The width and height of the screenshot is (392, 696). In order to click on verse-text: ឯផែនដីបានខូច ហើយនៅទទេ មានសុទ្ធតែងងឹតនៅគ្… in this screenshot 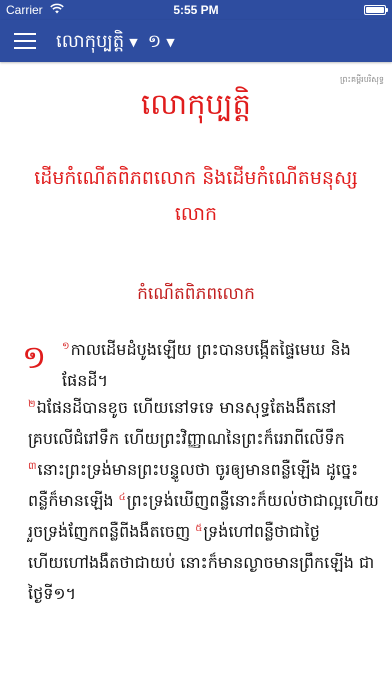, I will do `click(186, 423)`.